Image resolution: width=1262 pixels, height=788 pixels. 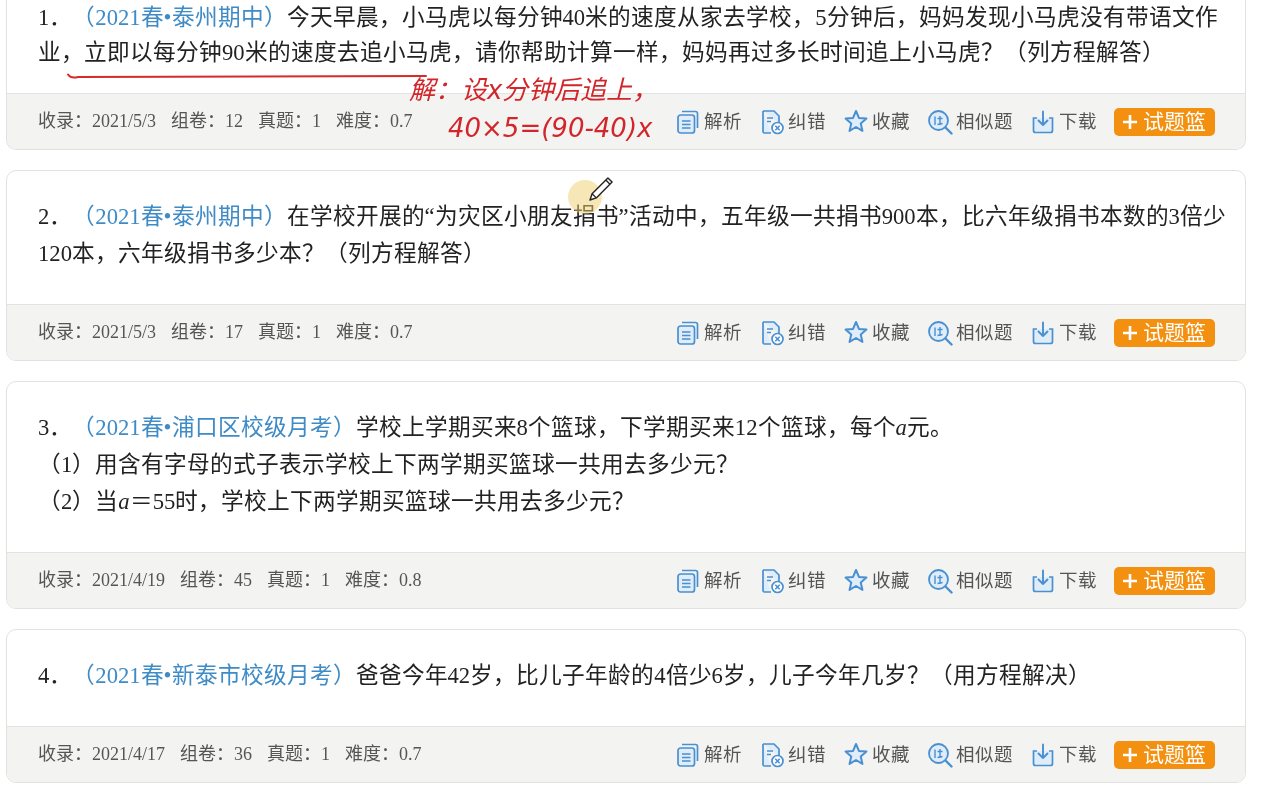 I want to click on question-text: 1．（2021春•泰州期中）今天早晨，小马虎以每分钟40米的速度从家去学校，5分钟后，妈妈发现小马虎没有带语文作业，立即以每分钟90米的速度去追小马虎，请你帮助计算一样，妈妈再过多长时间追上小马虎？（列方程解答）, so click(x=628, y=35).